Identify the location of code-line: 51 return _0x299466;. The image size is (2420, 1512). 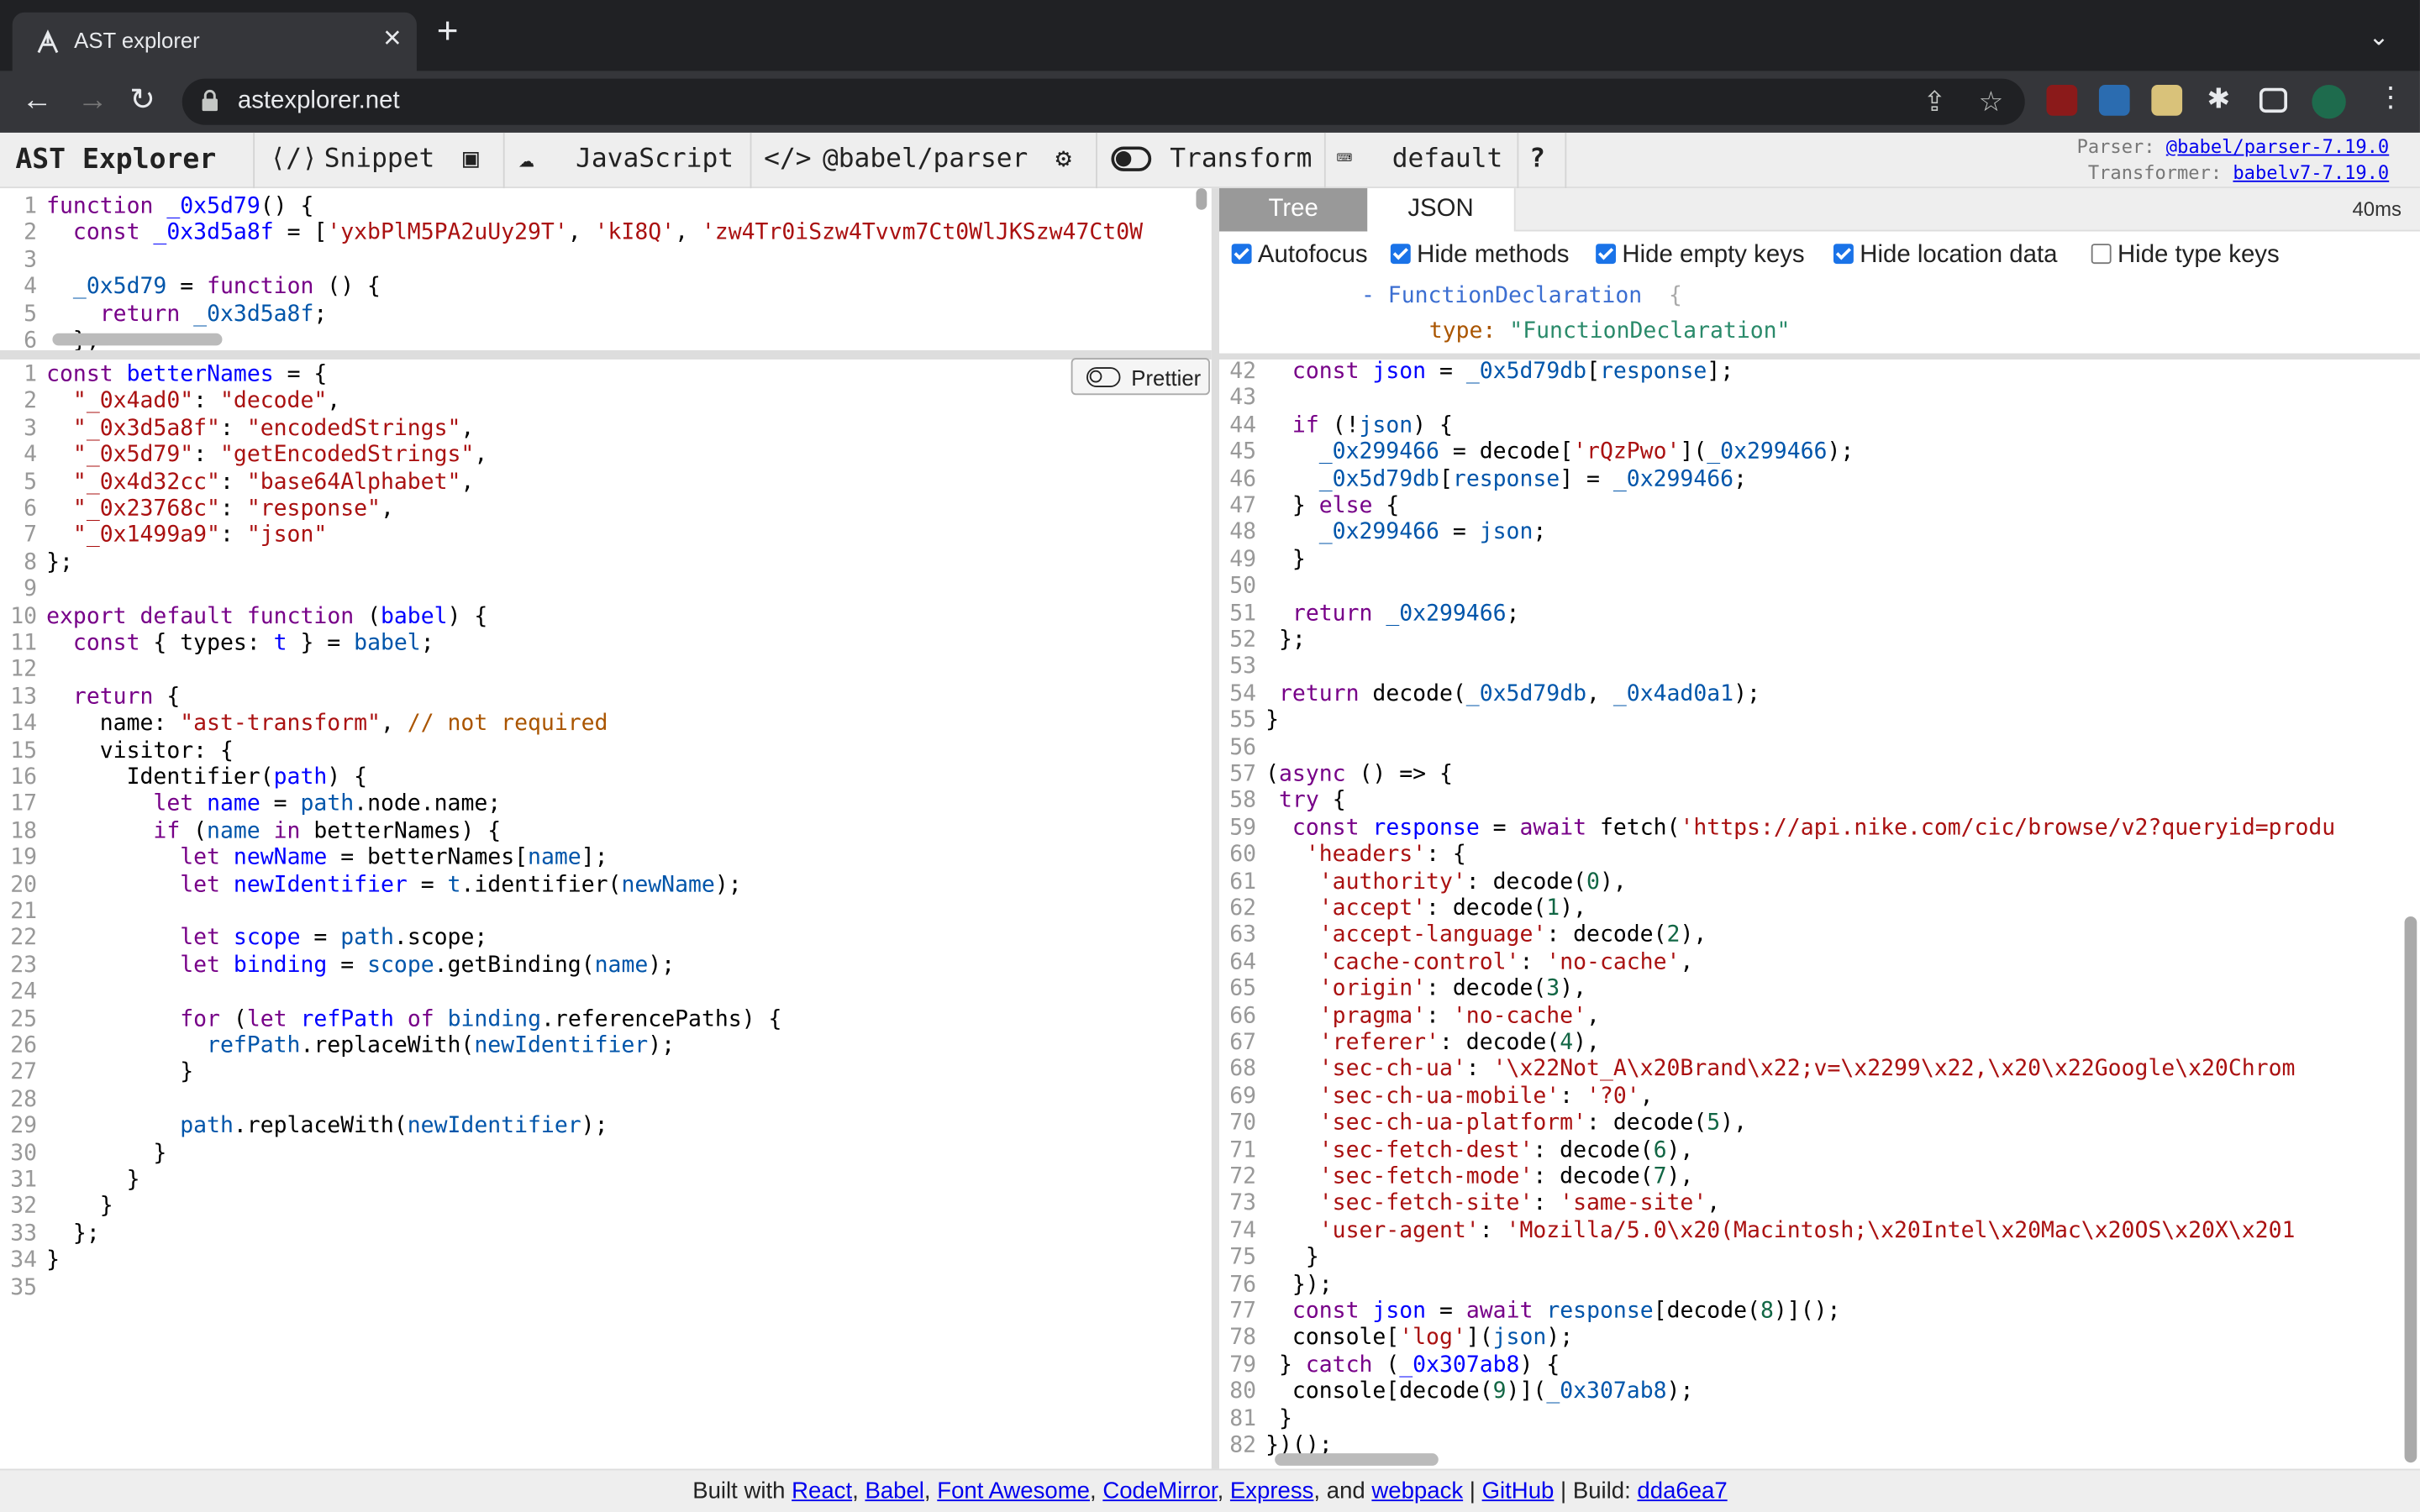
(1369, 614).